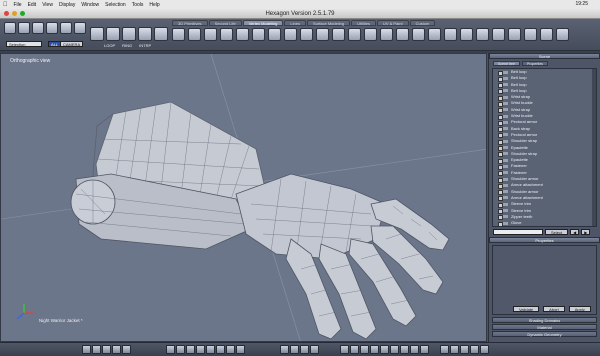  Describe the element at coordinates (115, 5) in the screenshot. I see `menu-selection: Selection` at that location.